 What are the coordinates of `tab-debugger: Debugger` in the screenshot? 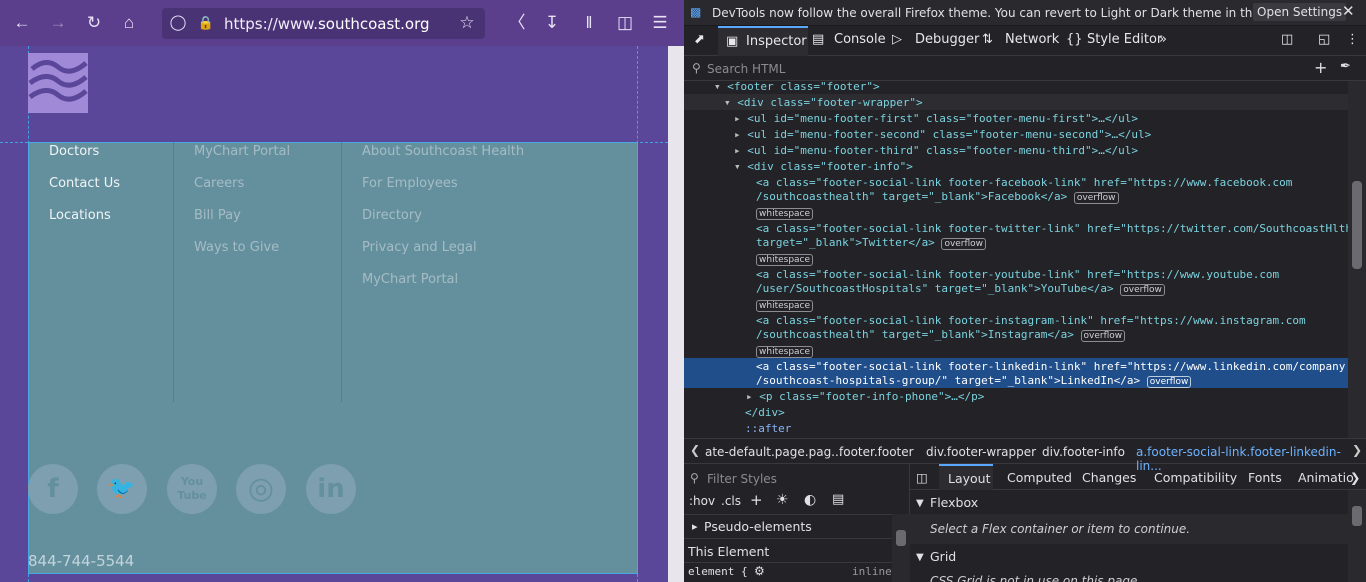 It's located at (947, 39).